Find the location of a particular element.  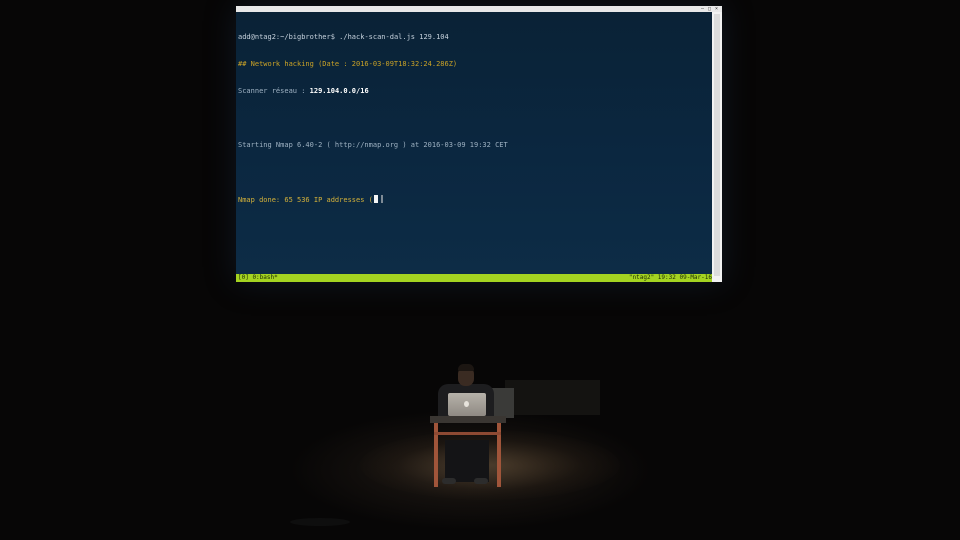

terminal-scrollbar is located at coordinates (717, 147).